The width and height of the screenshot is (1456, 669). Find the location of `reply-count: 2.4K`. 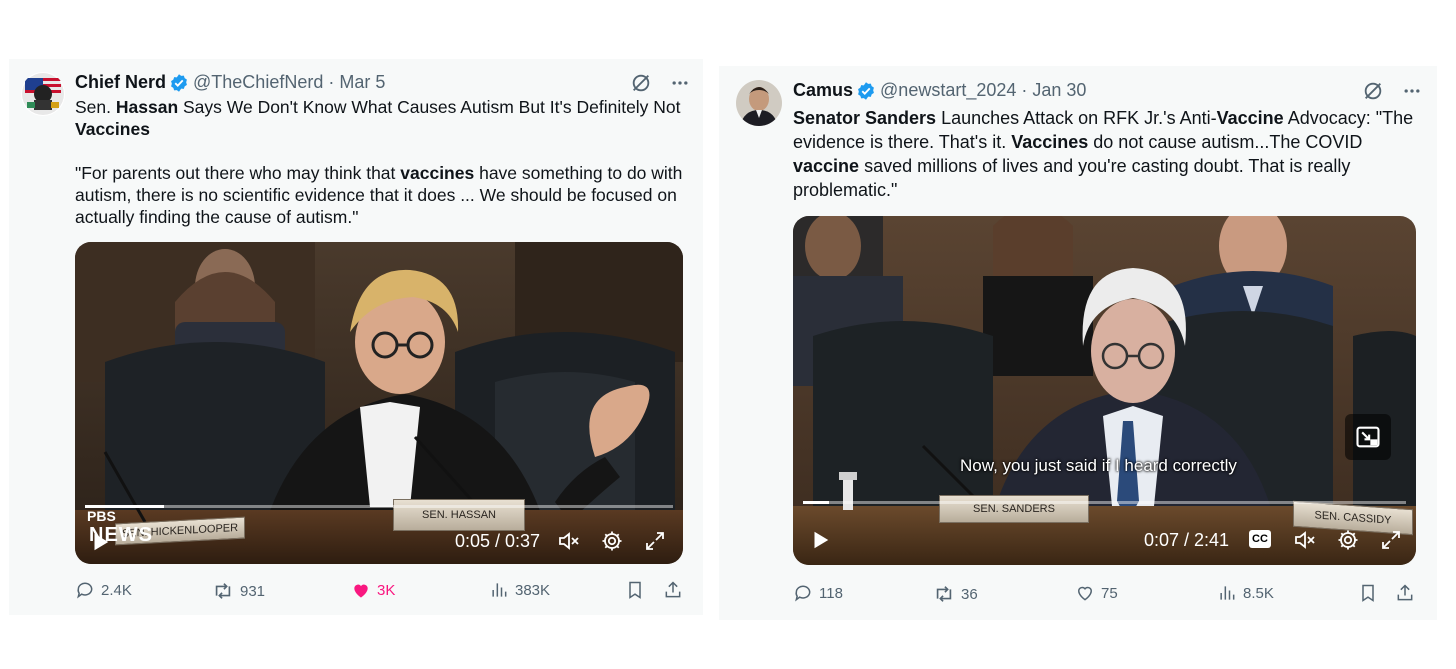

reply-count: 2.4K is located at coordinates (116, 590).